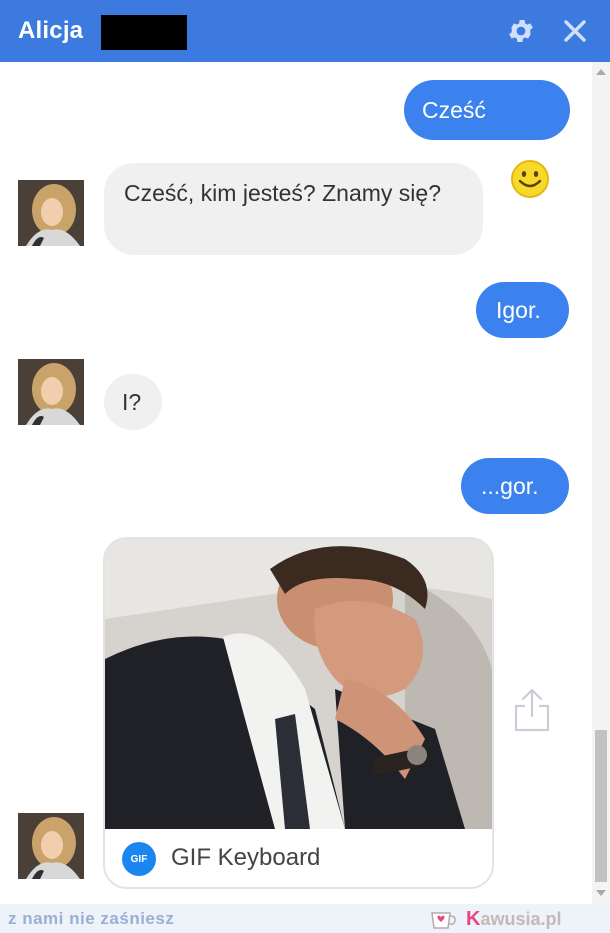 The image size is (610, 933). I want to click on message-text: ...gor., so click(510, 486).